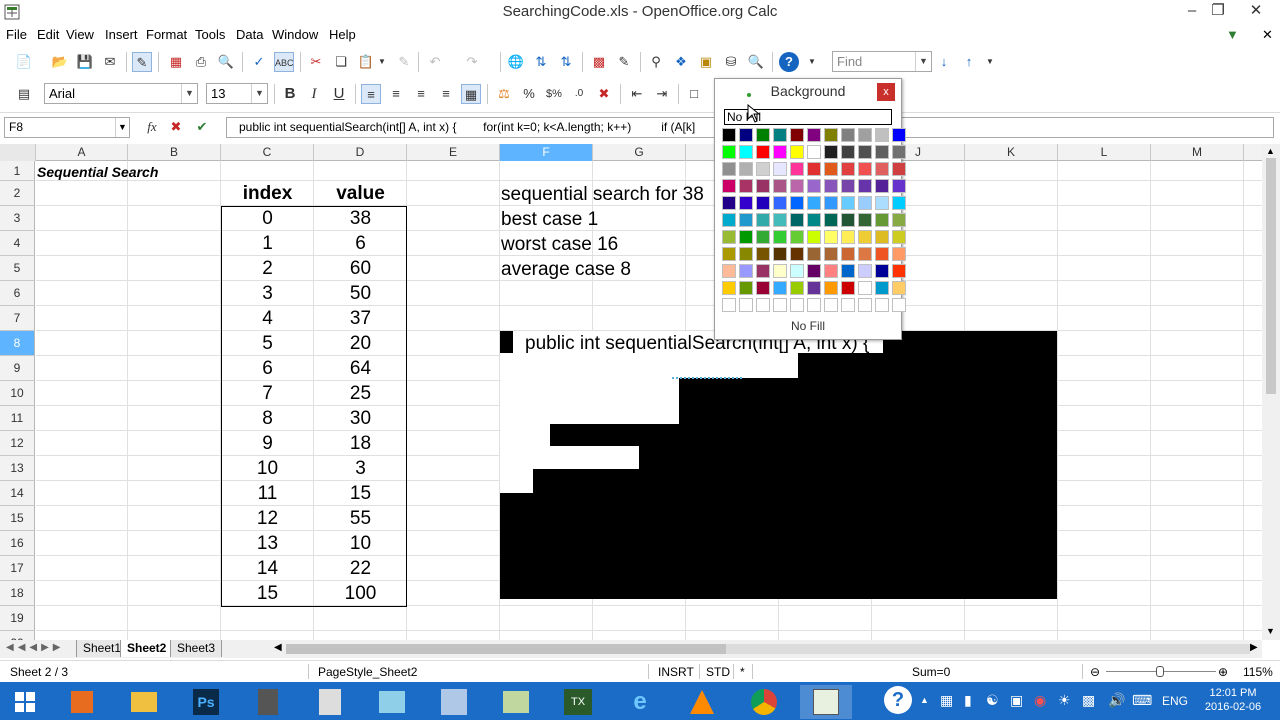  I want to click on value-cell: 10, so click(360, 543).